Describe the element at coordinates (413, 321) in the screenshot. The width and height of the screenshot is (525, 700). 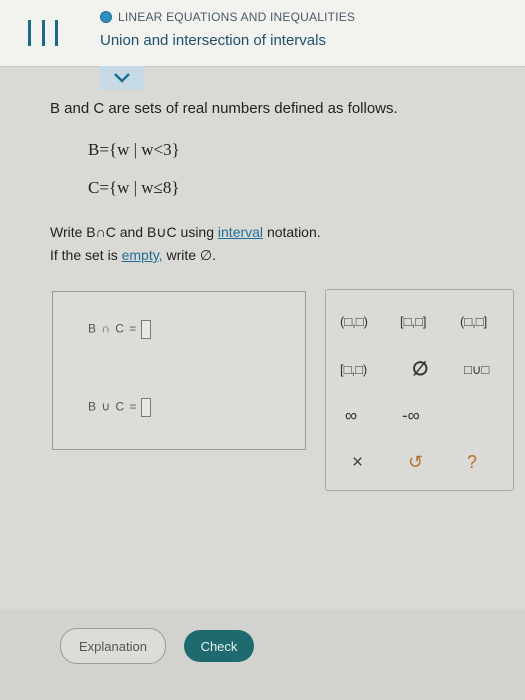
I see `closed-closed-interval-button: [□,□]` at that location.